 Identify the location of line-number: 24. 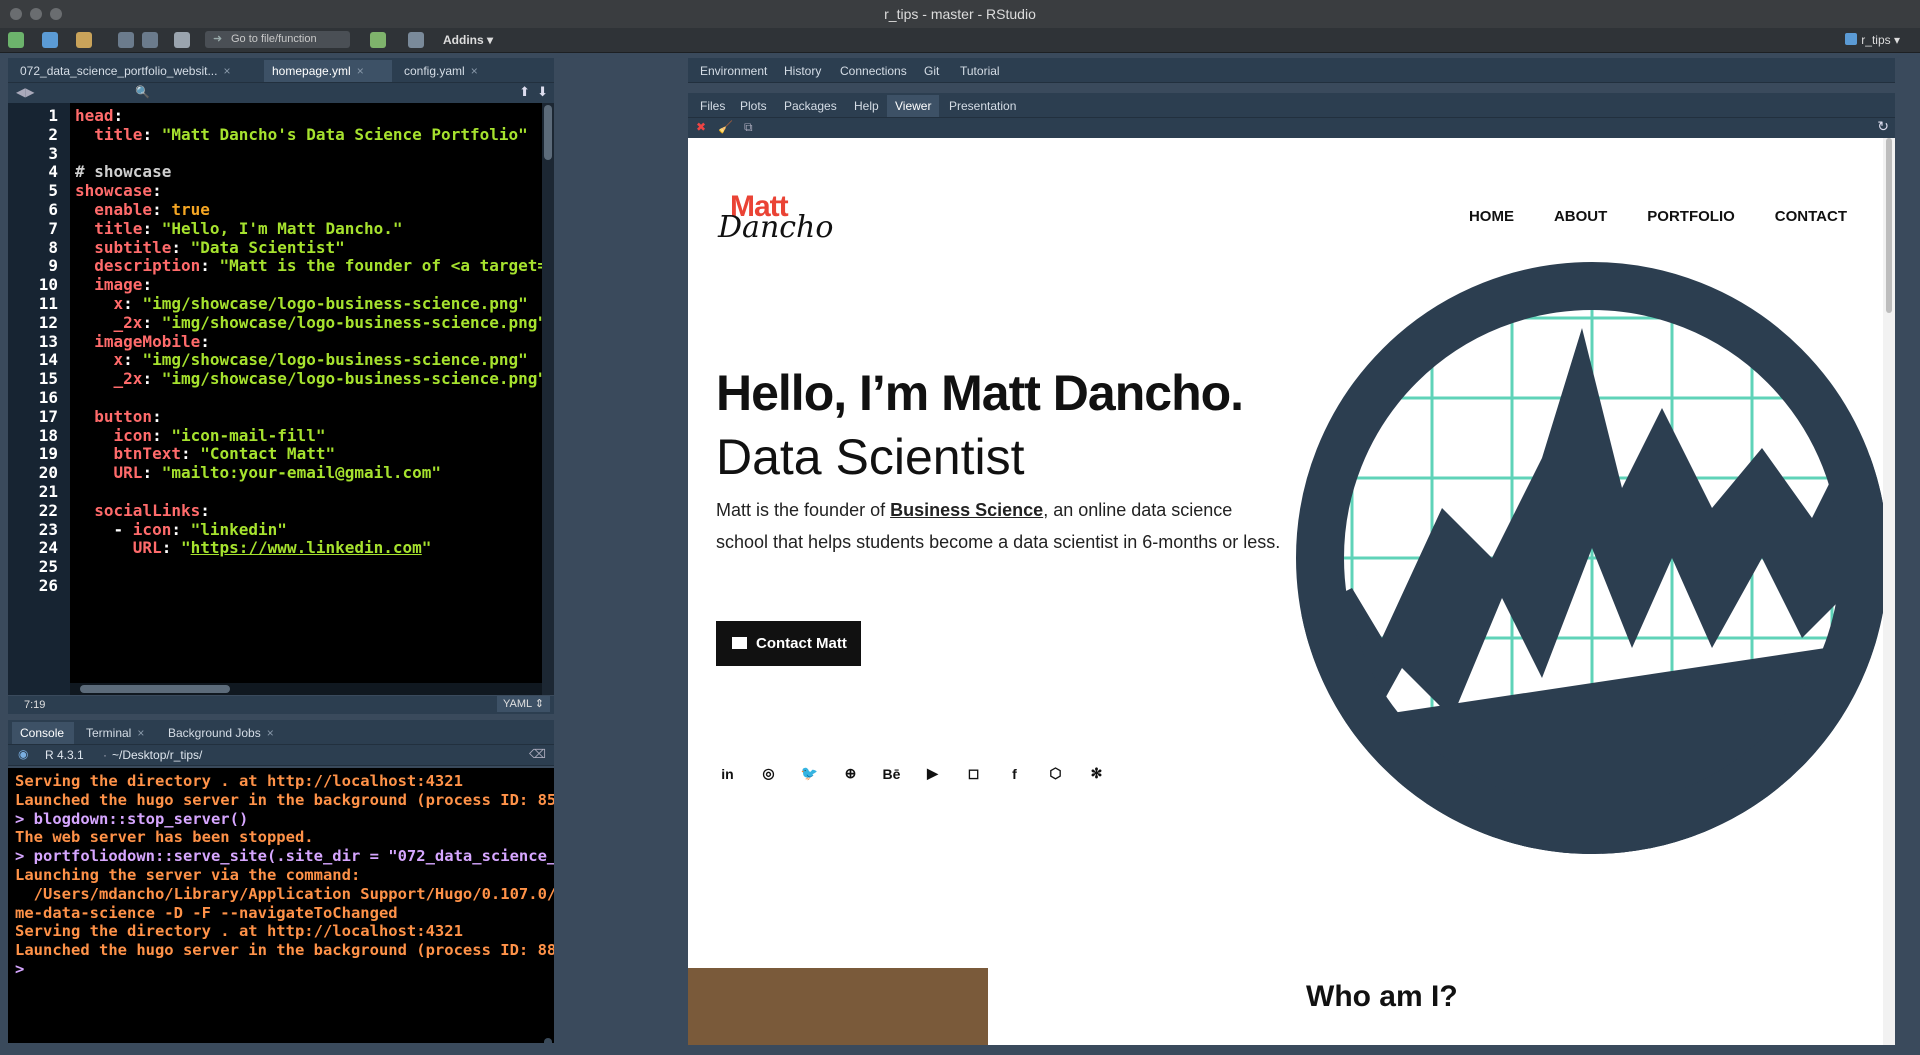
(48, 548).